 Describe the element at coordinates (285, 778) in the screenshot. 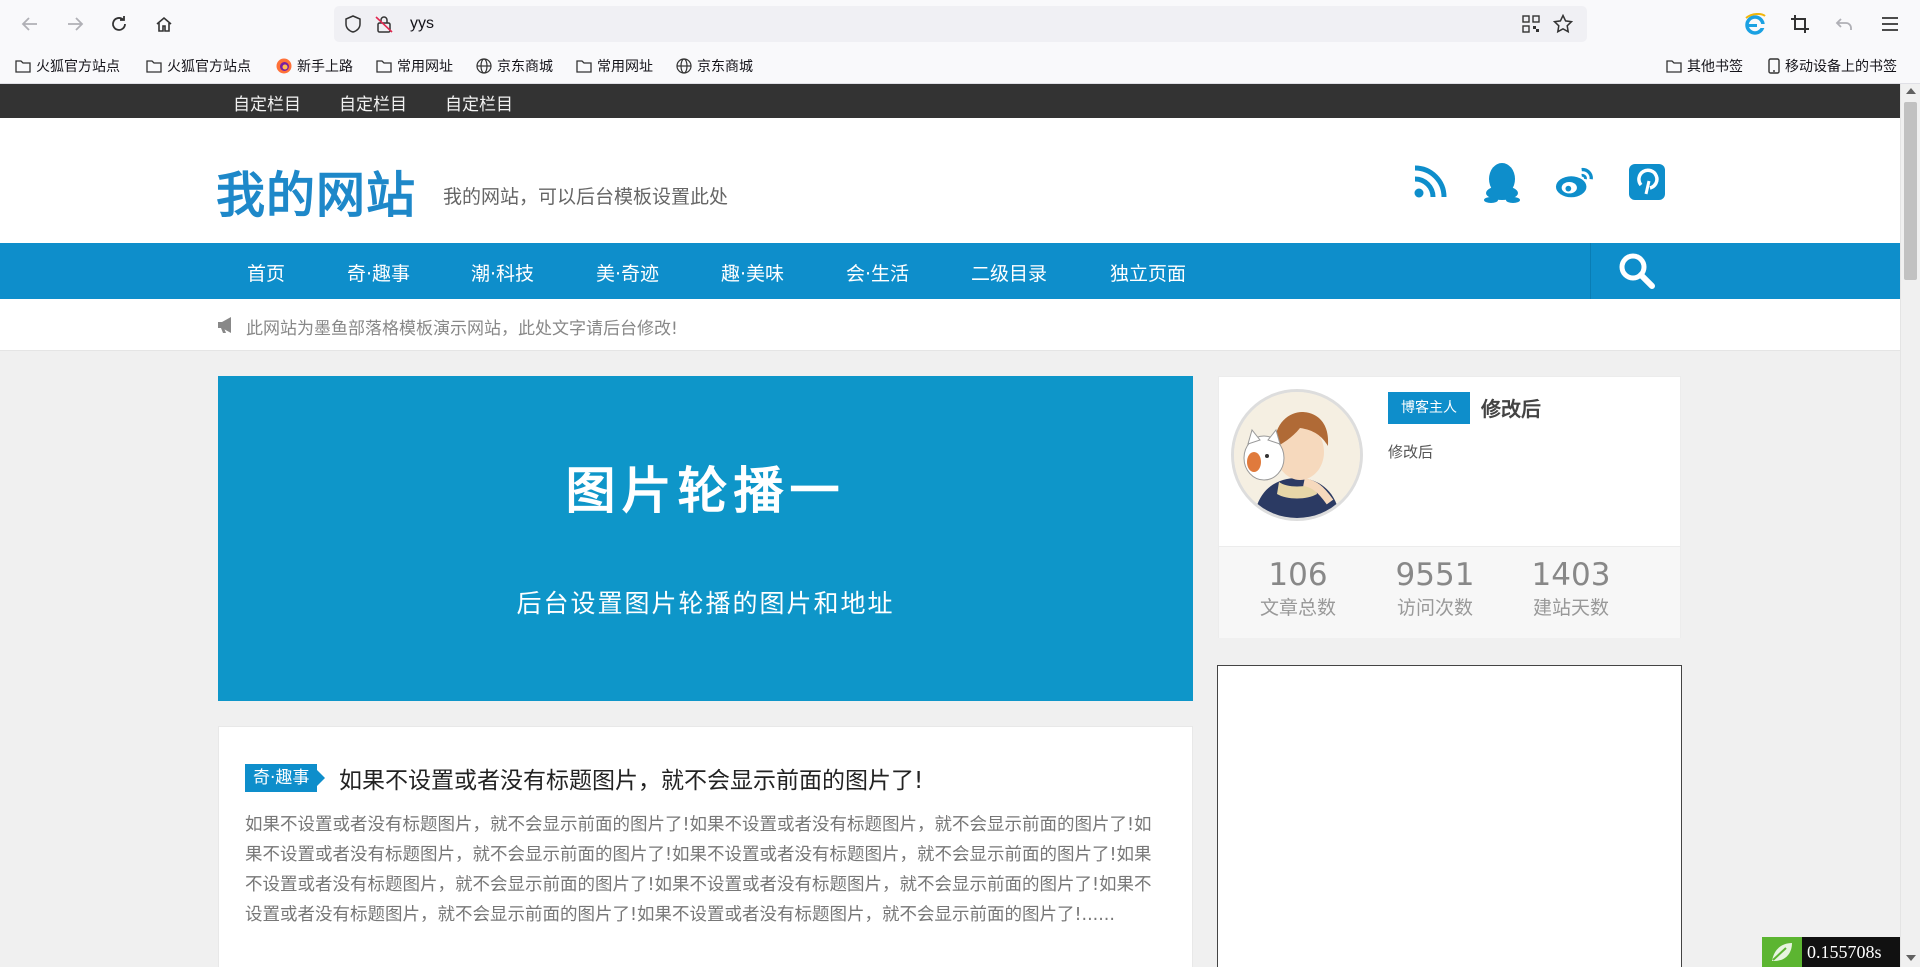

I see `post-category-tag: 奇·趣事` at that location.